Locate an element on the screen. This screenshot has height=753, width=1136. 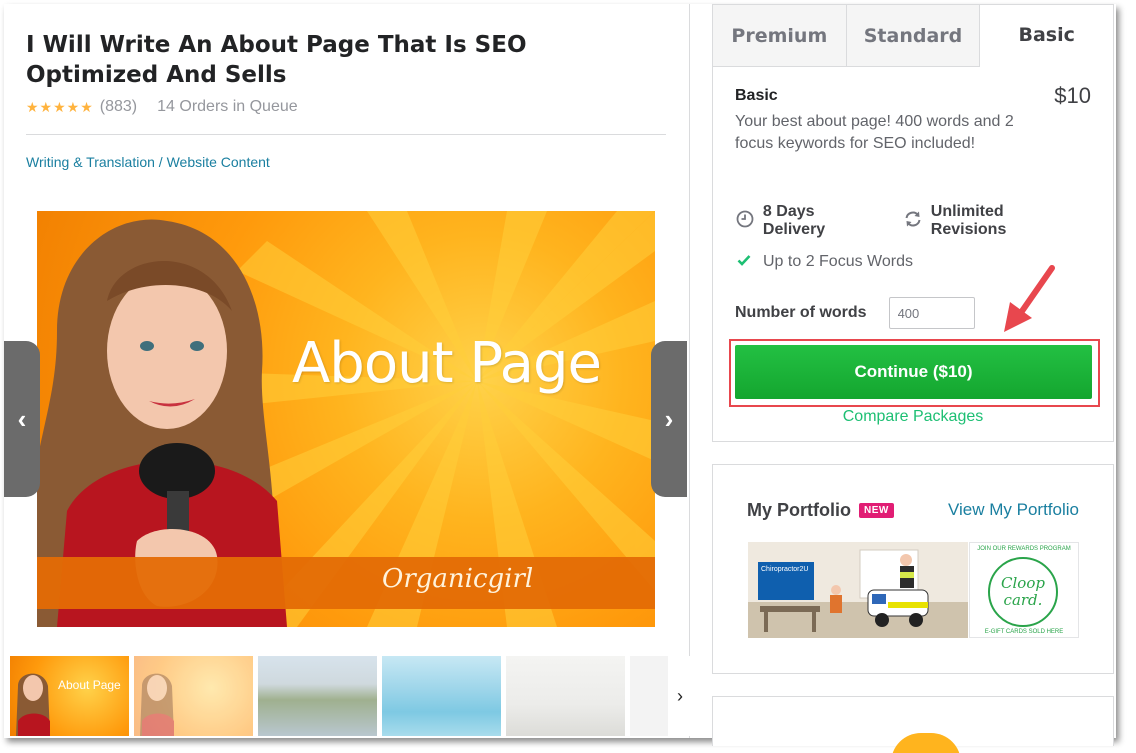
portfolio-item2-bottom: E-GIFT CARDS SOLD HERE is located at coordinates (1024, 632).